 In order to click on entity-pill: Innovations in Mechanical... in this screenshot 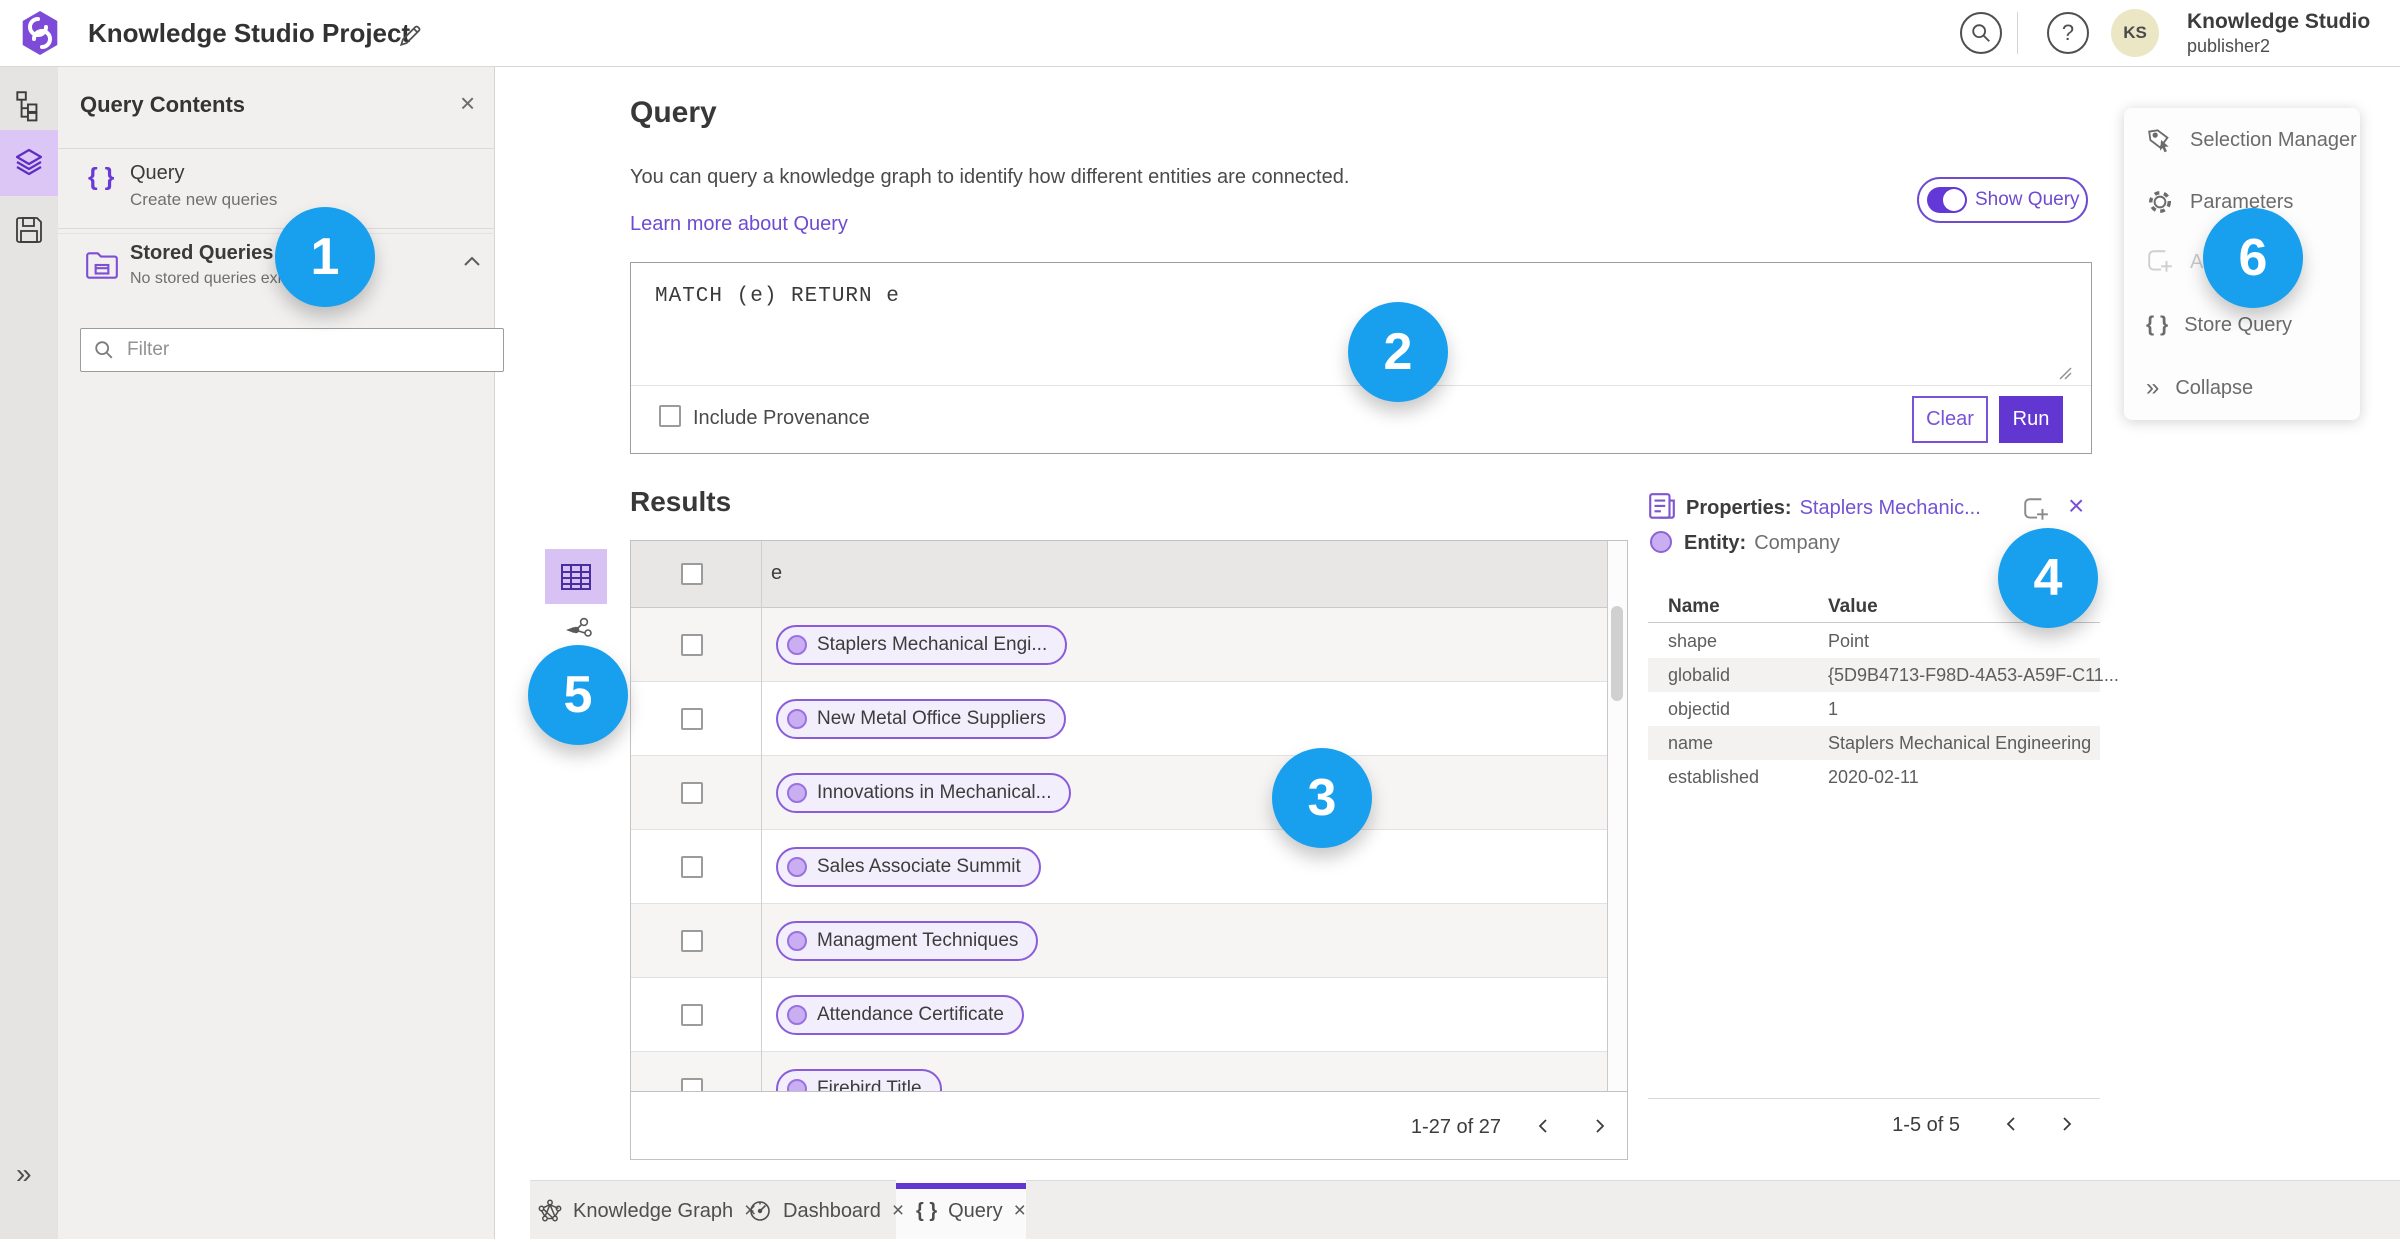, I will do `click(924, 793)`.